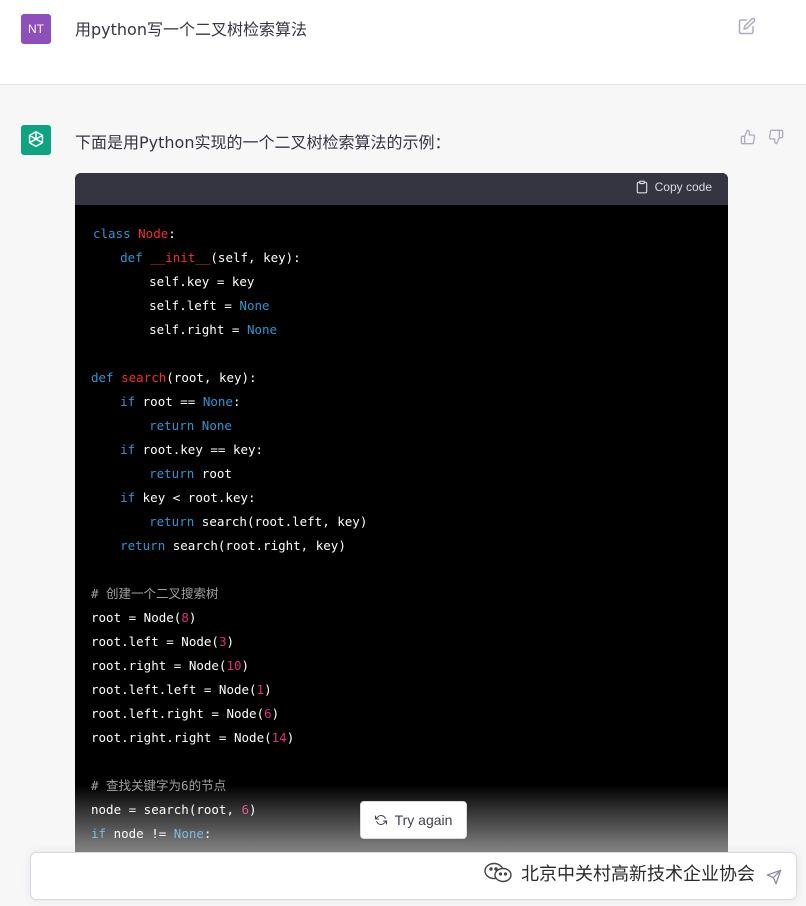  I want to click on edit-icon, so click(747, 26).